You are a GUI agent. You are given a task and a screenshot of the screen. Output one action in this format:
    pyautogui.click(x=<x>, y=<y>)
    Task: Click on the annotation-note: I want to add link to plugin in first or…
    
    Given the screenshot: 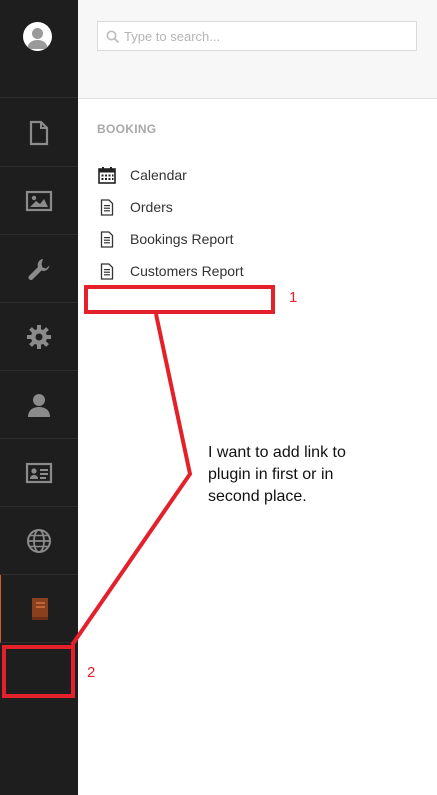 What is the action you would take?
    pyautogui.click(x=277, y=474)
    